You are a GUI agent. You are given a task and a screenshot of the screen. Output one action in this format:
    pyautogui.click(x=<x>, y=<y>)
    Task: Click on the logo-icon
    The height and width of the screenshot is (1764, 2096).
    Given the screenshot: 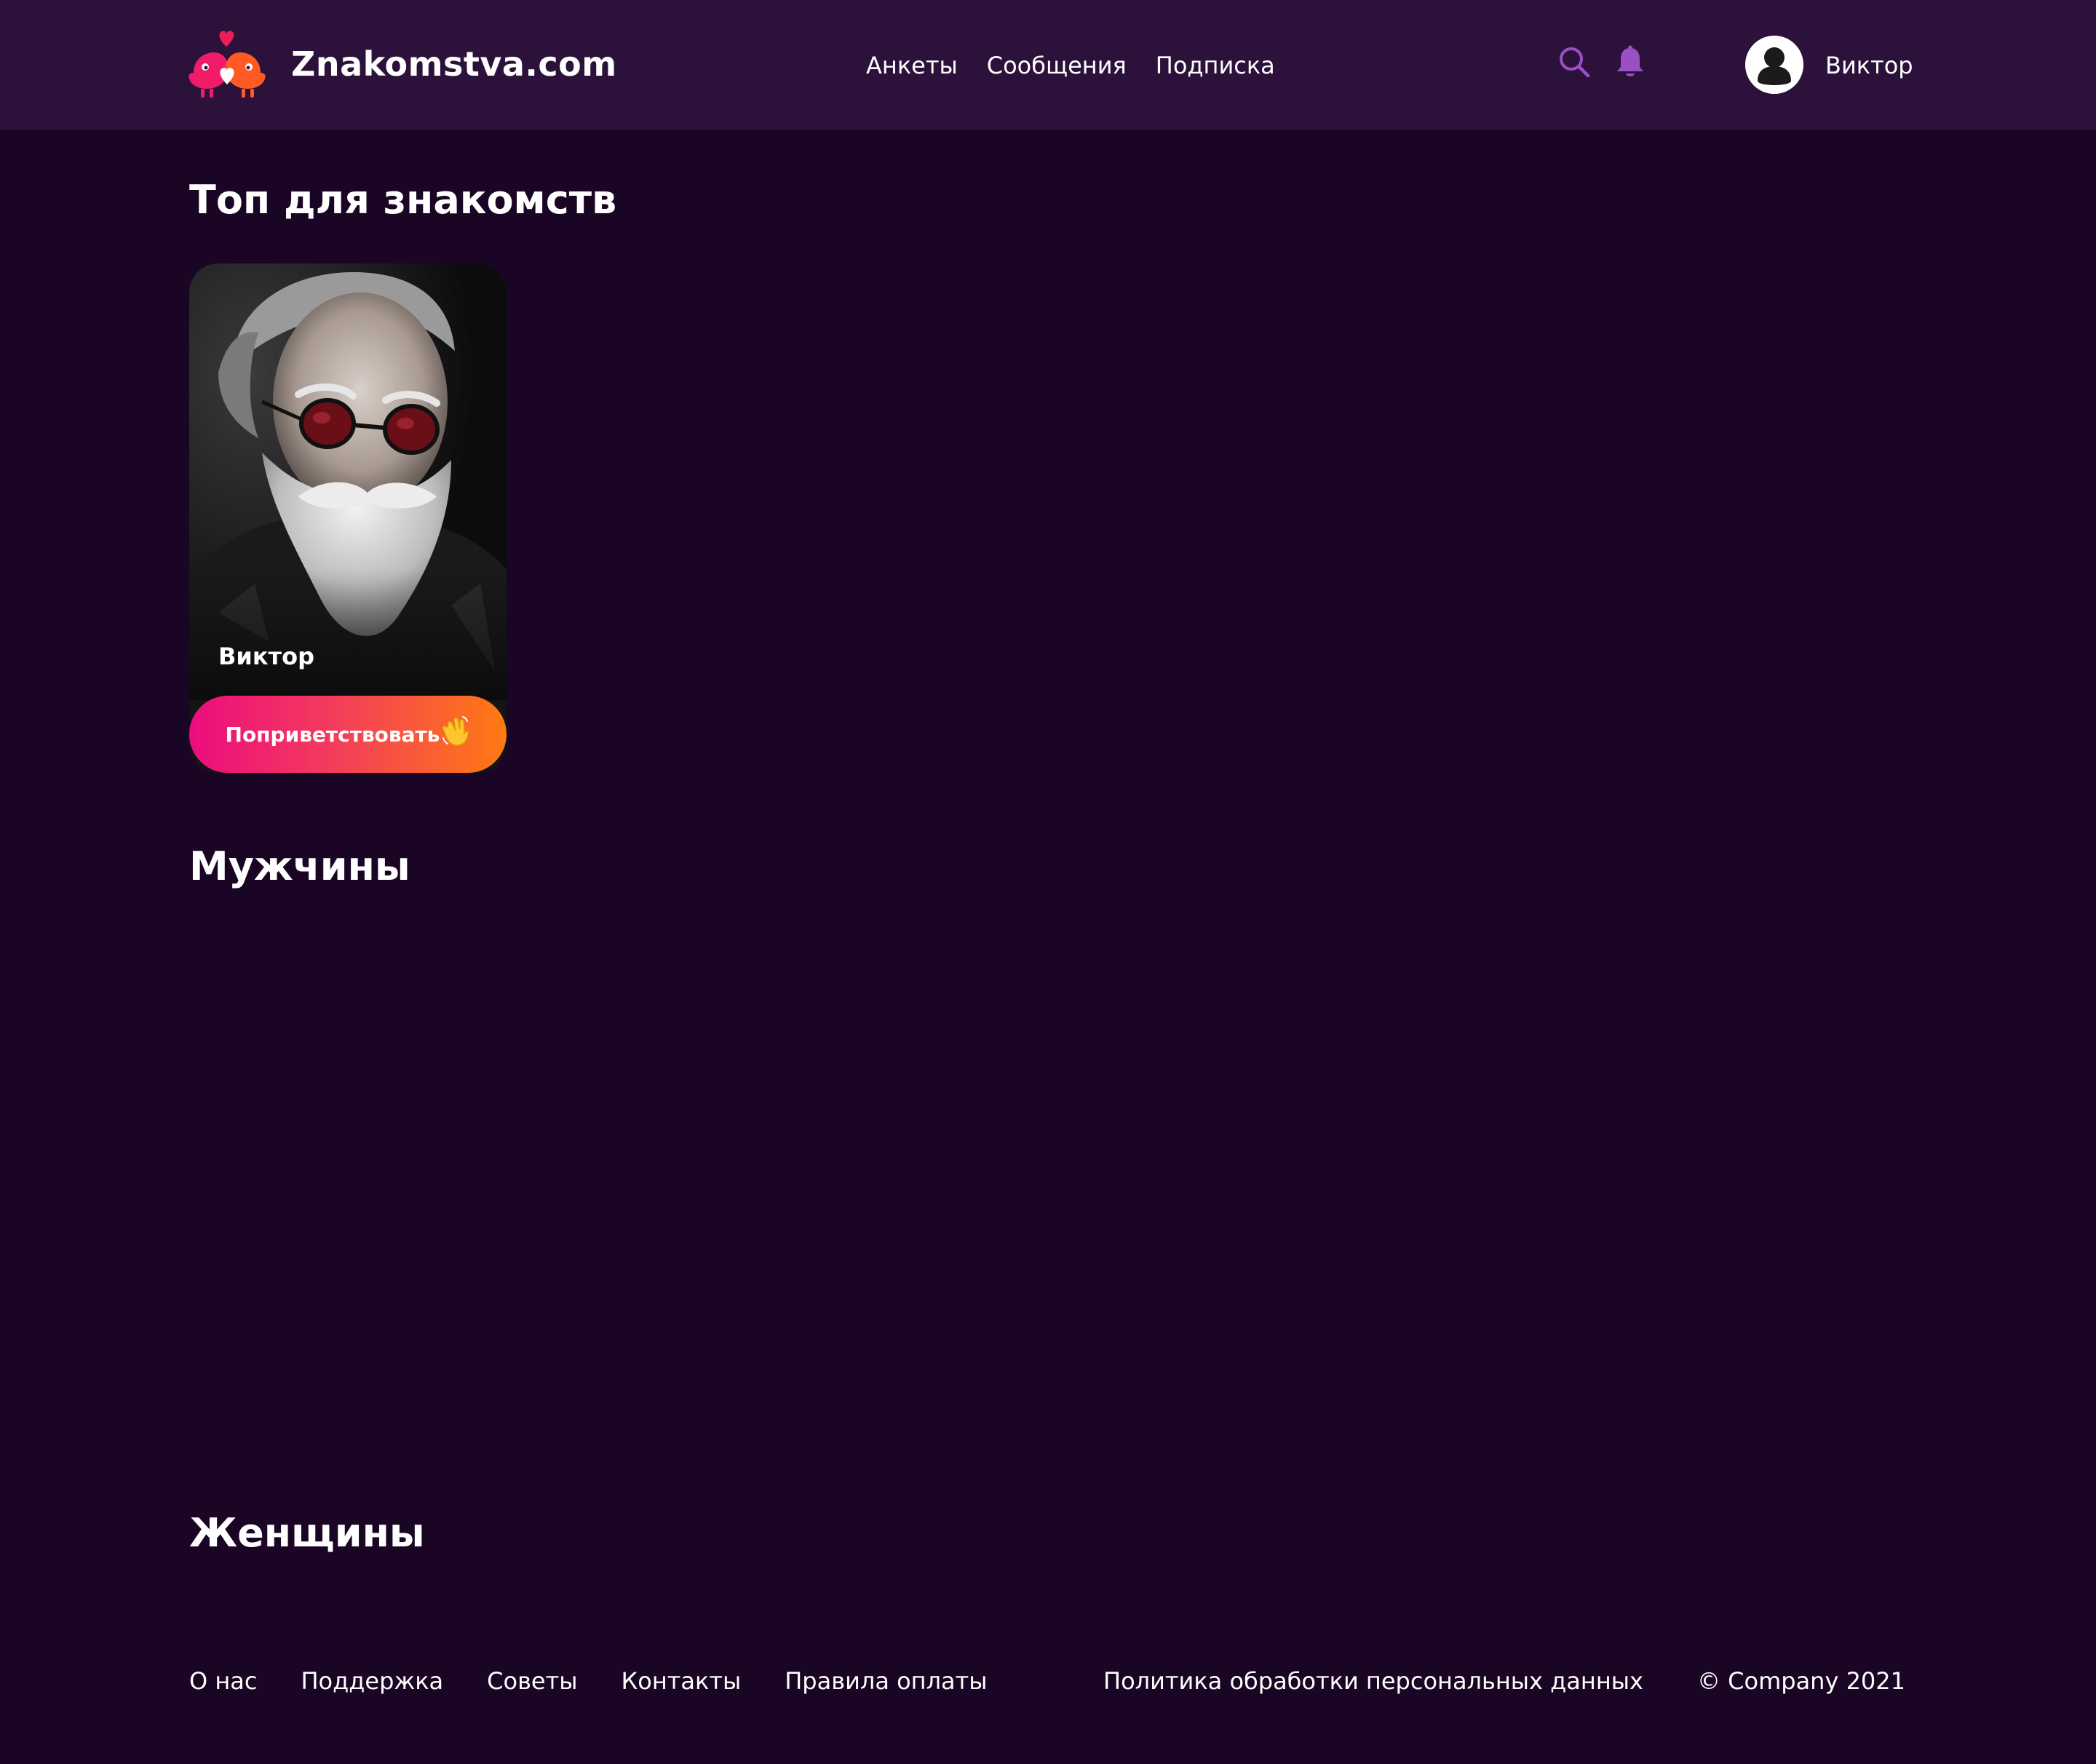 What is the action you would take?
    pyautogui.click(x=227, y=65)
    